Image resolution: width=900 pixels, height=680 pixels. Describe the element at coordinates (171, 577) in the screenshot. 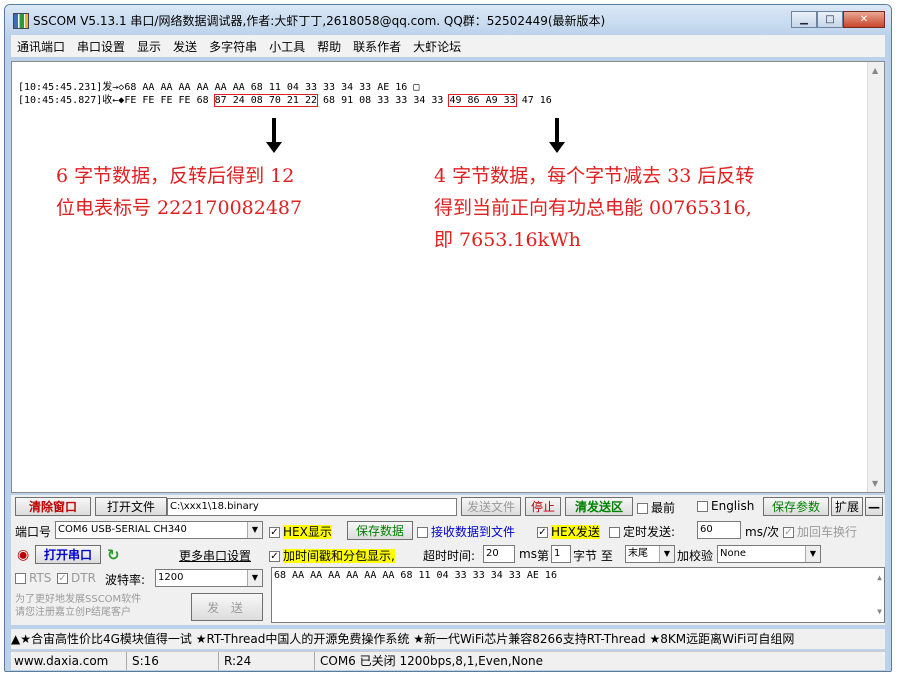

I see `baud-value: 1200` at that location.